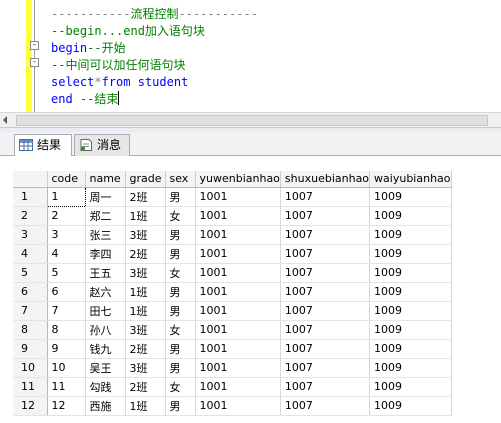 The width and height of the screenshot is (501, 423). Describe the element at coordinates (66, 179) in the screenshot. I see `column-header-code: code` at that location.